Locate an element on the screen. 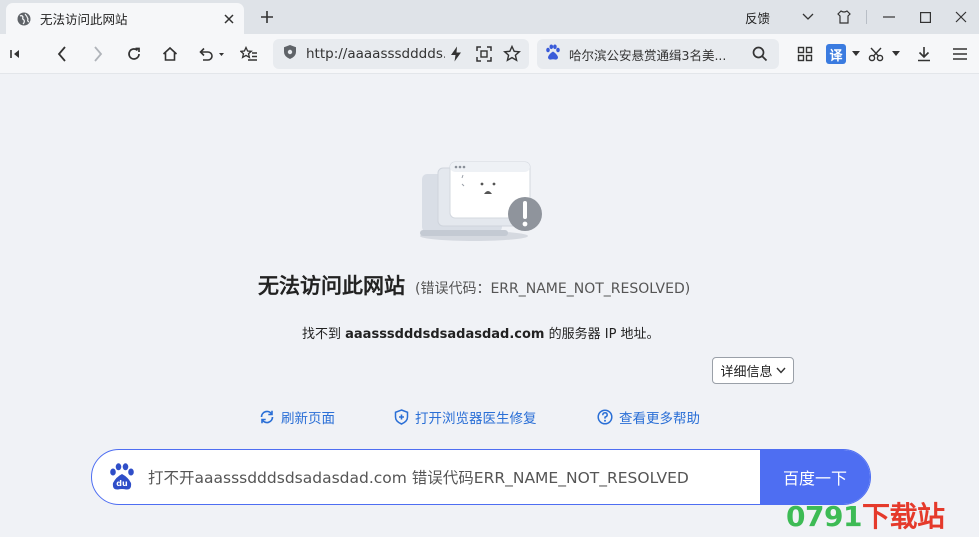  sidebar-toggle-icon is located at coordinates (16, 54).